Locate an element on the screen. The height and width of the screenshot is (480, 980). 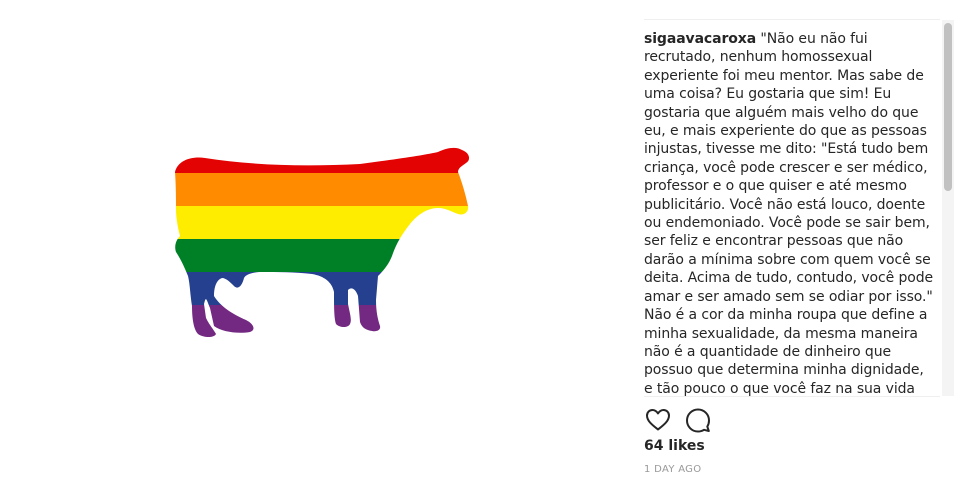
cow-silhouette is located at coordinates (322, 242).